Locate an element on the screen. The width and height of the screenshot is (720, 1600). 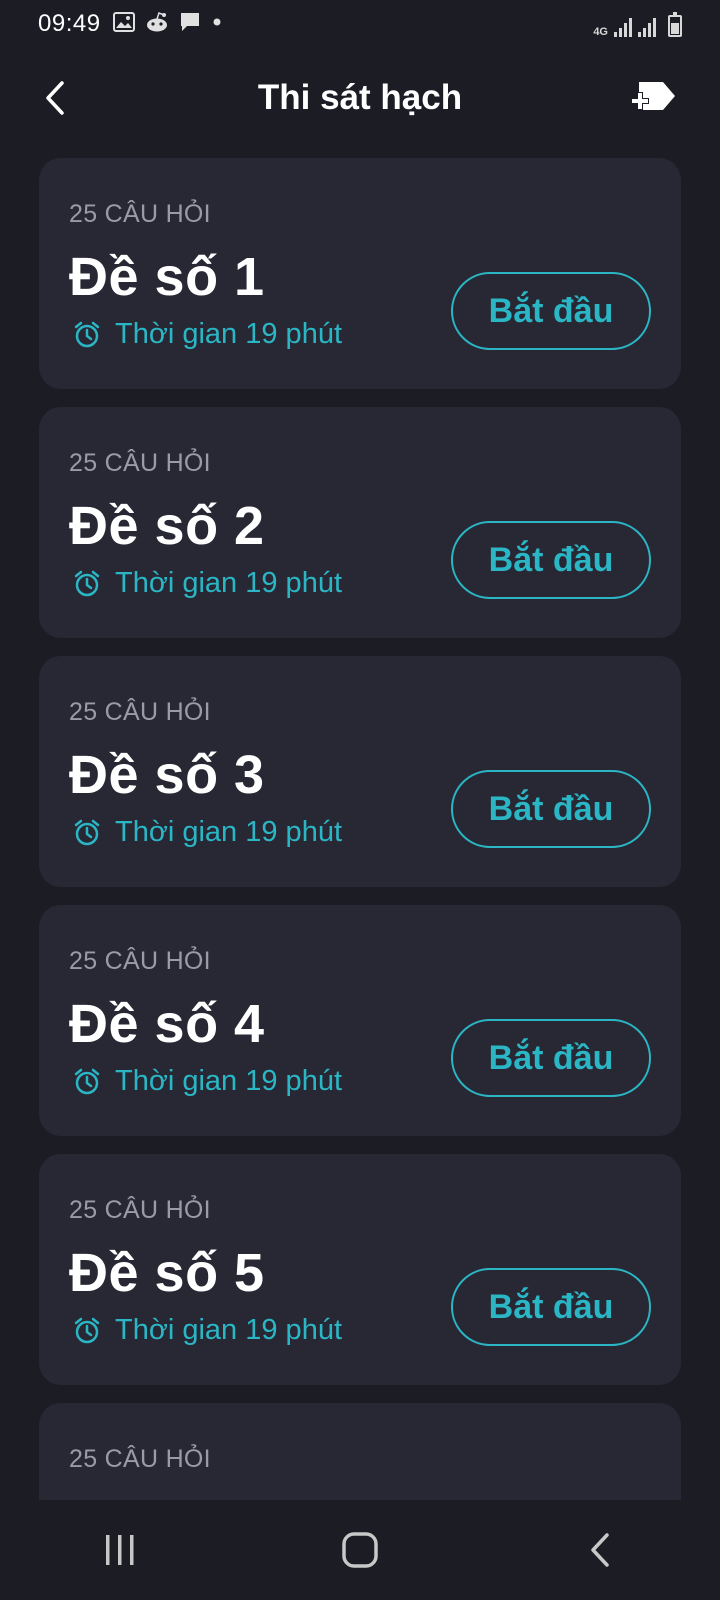
status-time: 09:49 is located at coordinates (69, 23).